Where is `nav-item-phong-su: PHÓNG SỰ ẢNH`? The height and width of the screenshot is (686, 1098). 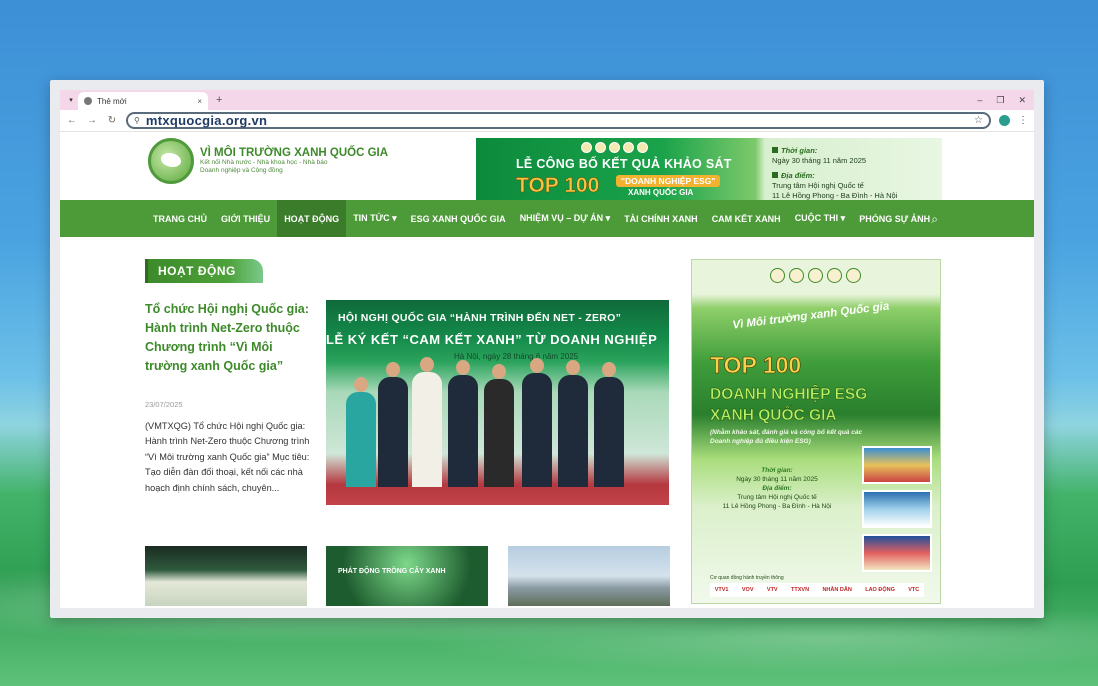
nav-item-phong-su: PHÓNG SỰ ẢNH is located at coordinates (894, 218).